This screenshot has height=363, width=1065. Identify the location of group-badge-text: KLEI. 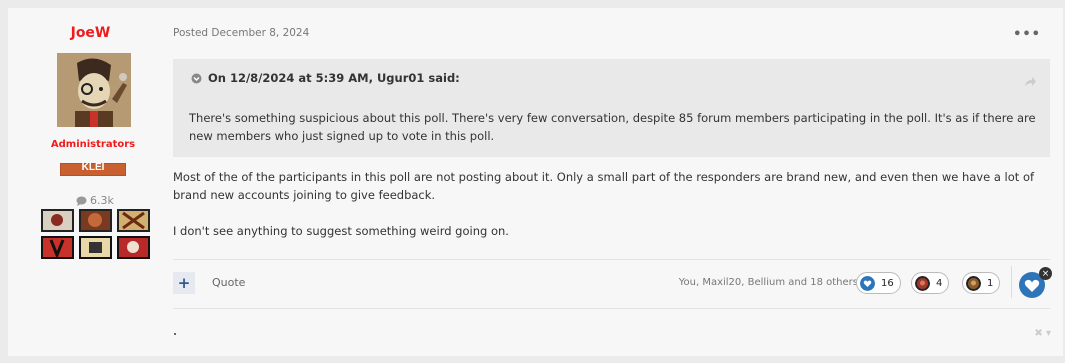
(93, 167).